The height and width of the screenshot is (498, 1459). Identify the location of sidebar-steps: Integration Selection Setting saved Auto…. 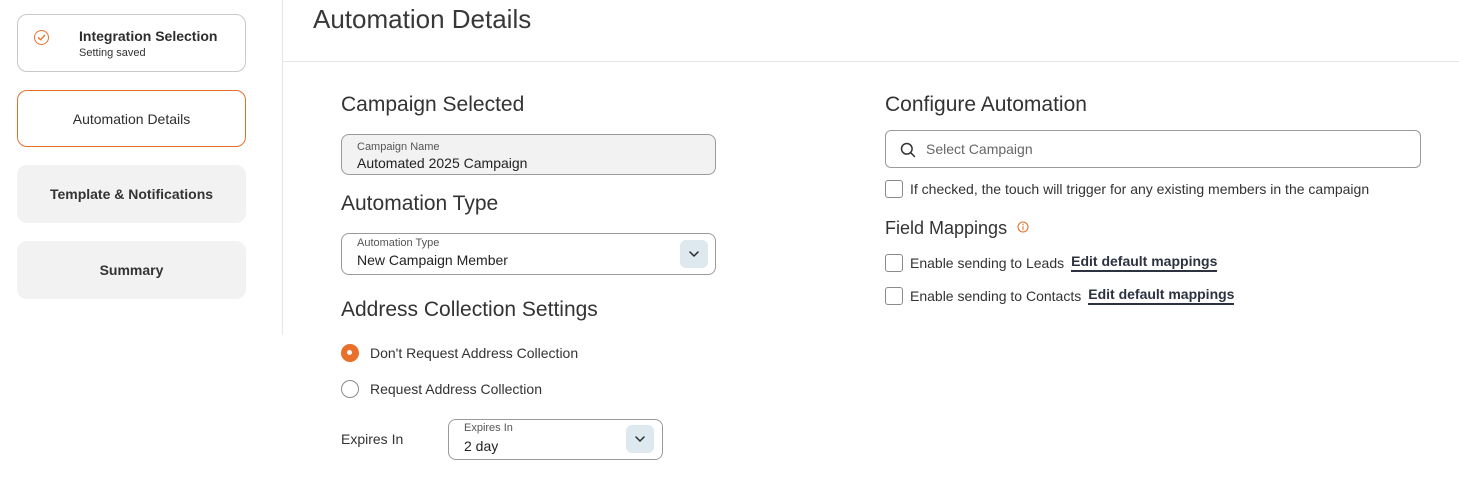
(141, 167).